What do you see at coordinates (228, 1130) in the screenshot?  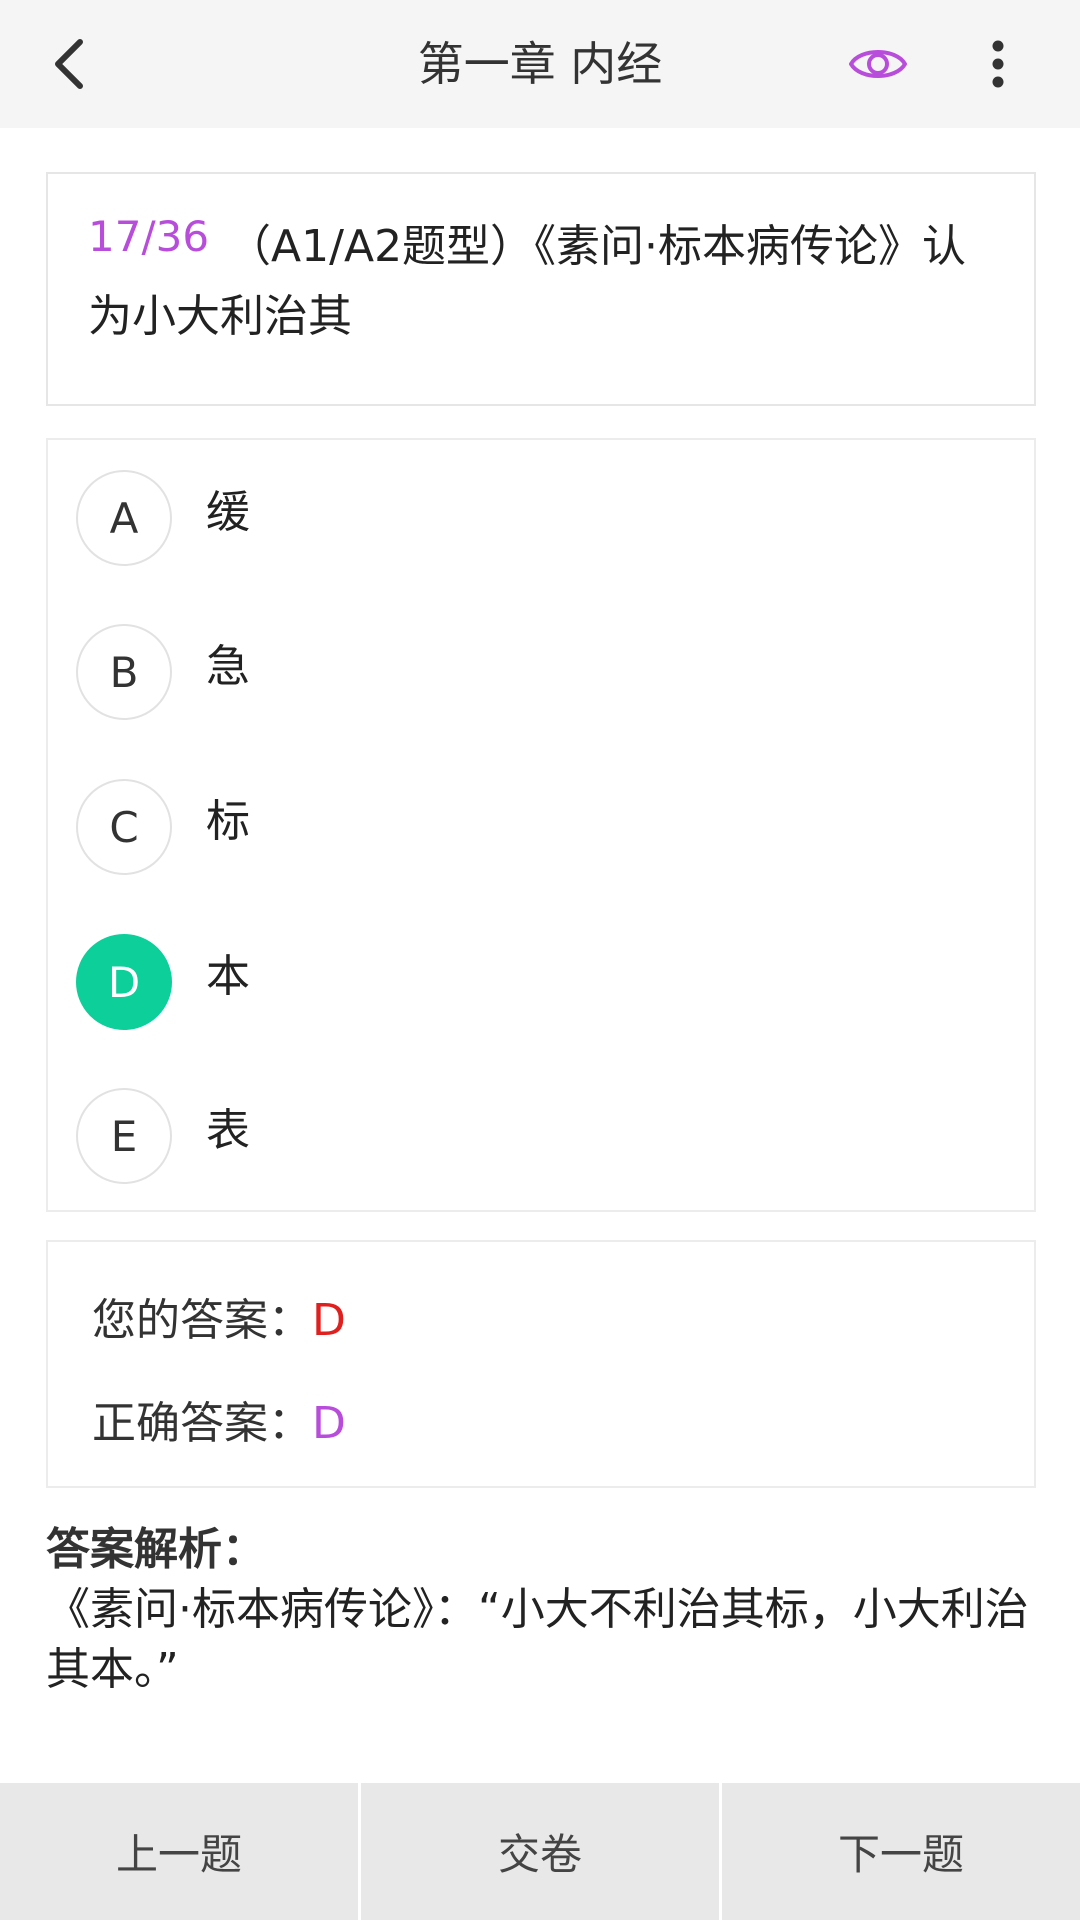 I see `option-text: 表` at bounding box center [228, 1130].